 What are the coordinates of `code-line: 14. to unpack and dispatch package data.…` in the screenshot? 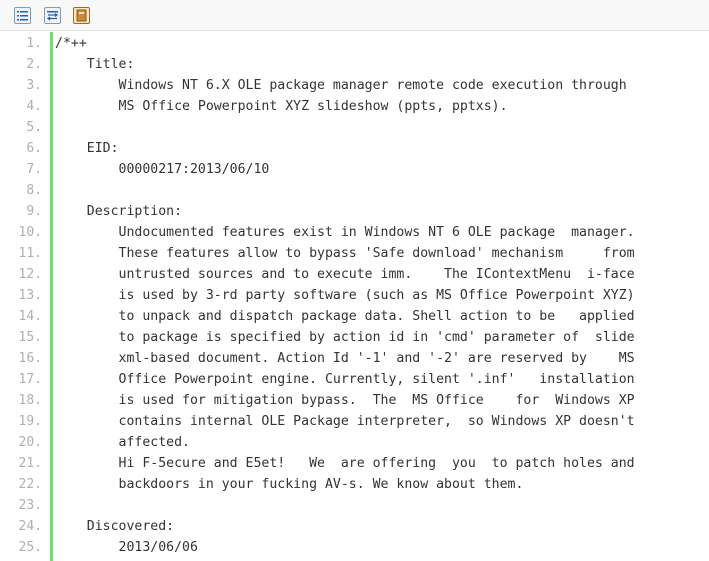 It's located at (354, 316).